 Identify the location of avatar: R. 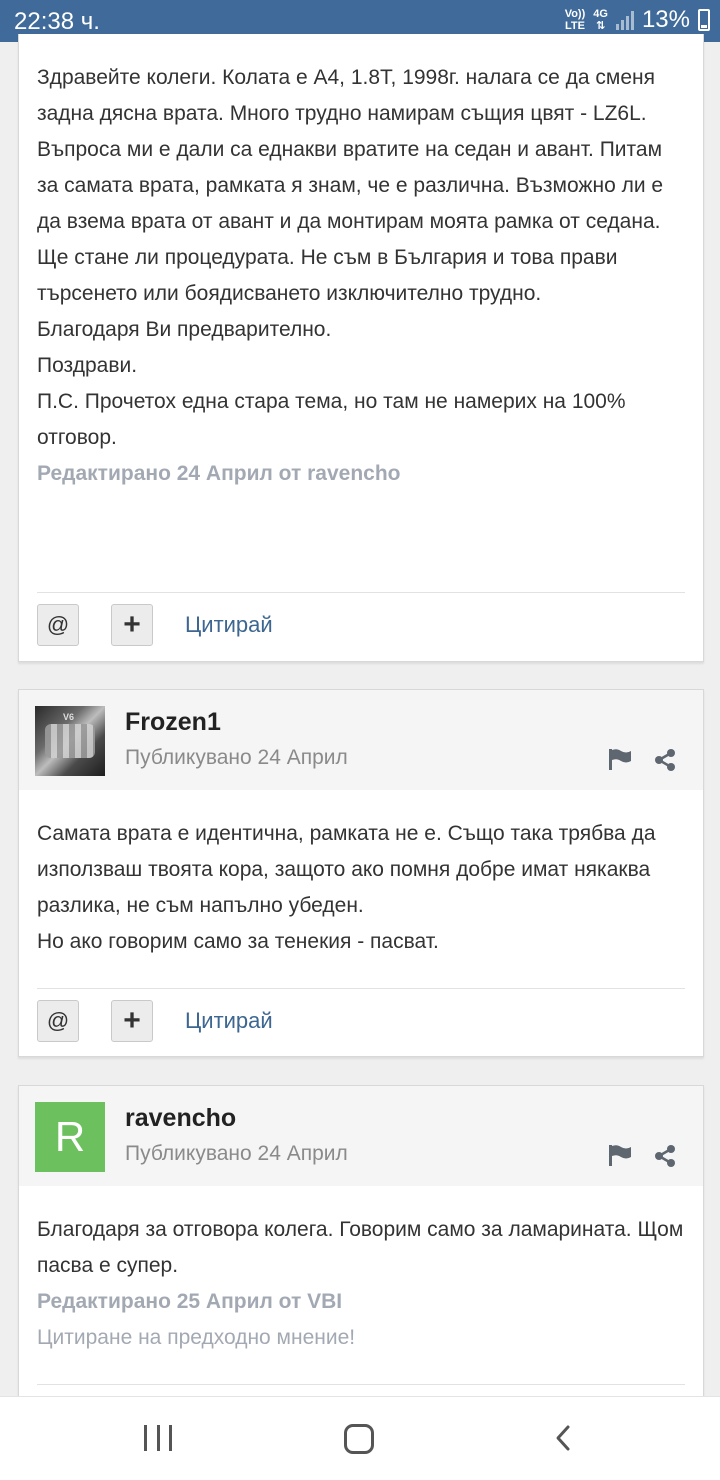
(70, 1137).